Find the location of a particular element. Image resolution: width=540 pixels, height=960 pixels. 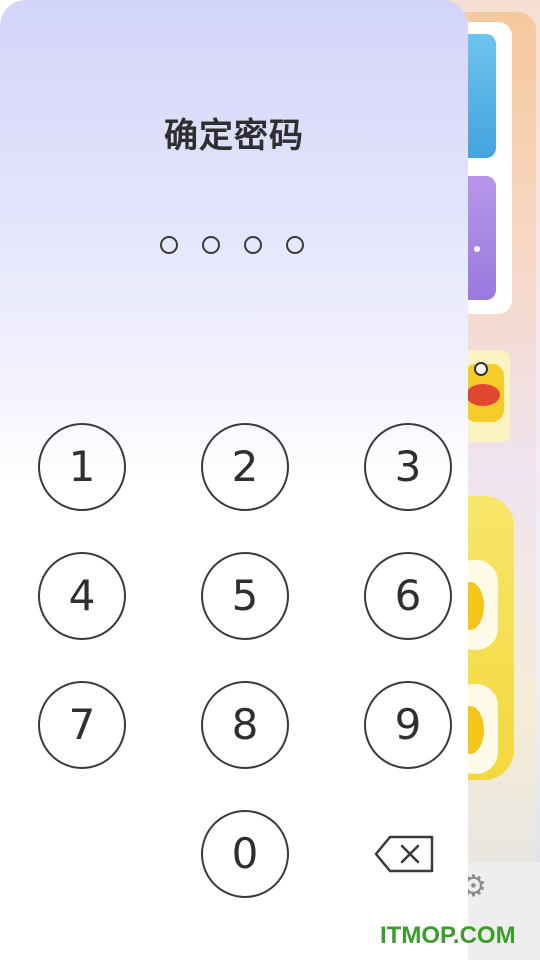

key-label: 3 is located at coordinates (408, 466).